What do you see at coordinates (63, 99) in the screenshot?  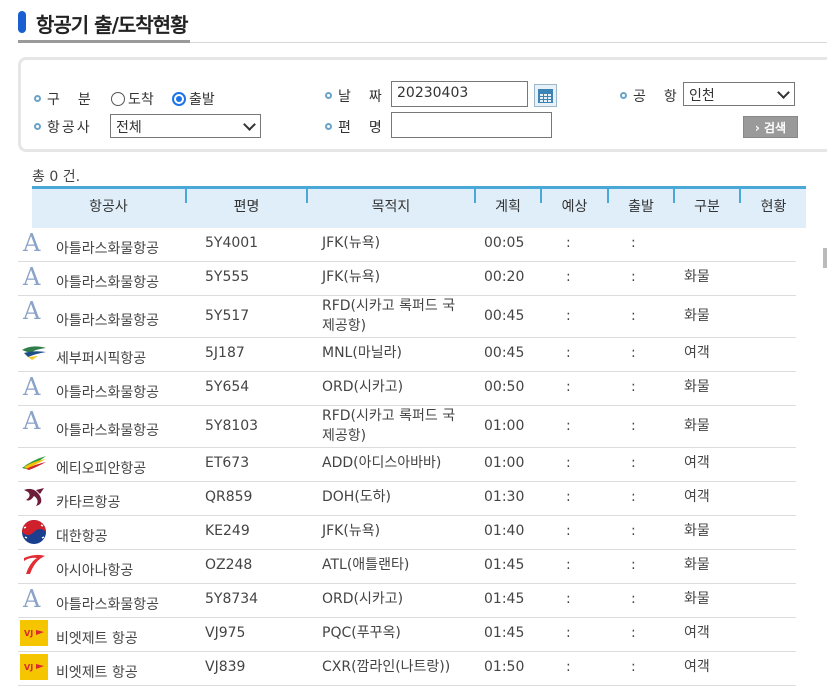 I see `type-field-label: 구 분` at bounding box center [63, 99].